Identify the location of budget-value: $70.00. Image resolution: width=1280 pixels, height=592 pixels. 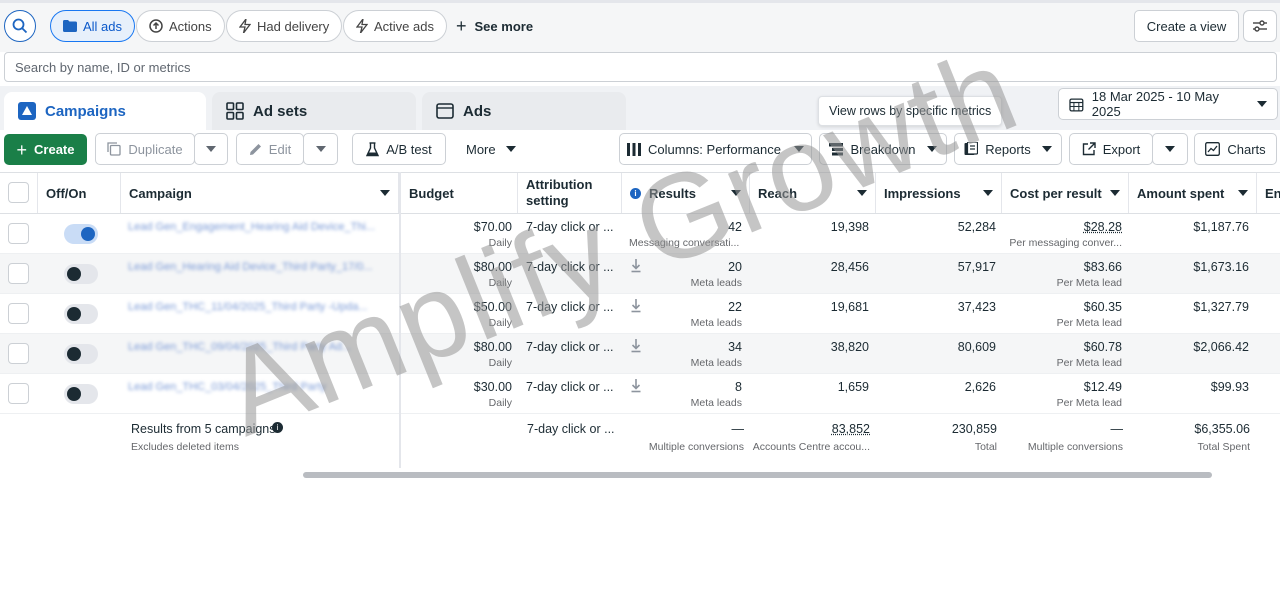
(492, 227).